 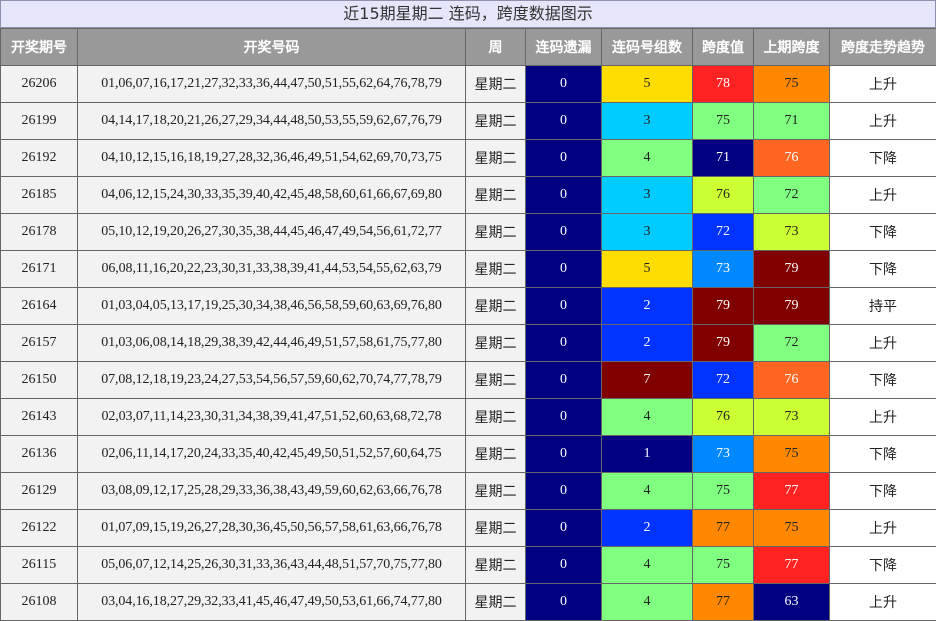 What do you see at coordinates (39, 380) in the screenshot?
I see `issue-cell: 26150` at bounding box center [39, 380].